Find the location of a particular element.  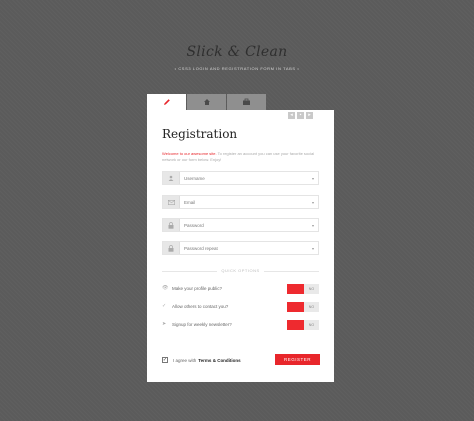

hero-title: Slick & Clean is located at coordinates (237, 52).